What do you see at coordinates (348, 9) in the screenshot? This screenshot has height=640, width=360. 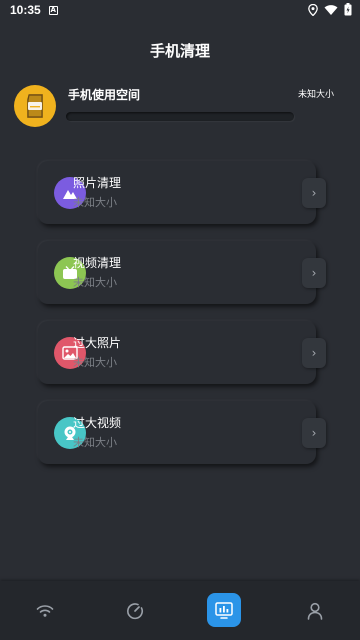 I see `battery-icon` at bounding box center [348, 9].